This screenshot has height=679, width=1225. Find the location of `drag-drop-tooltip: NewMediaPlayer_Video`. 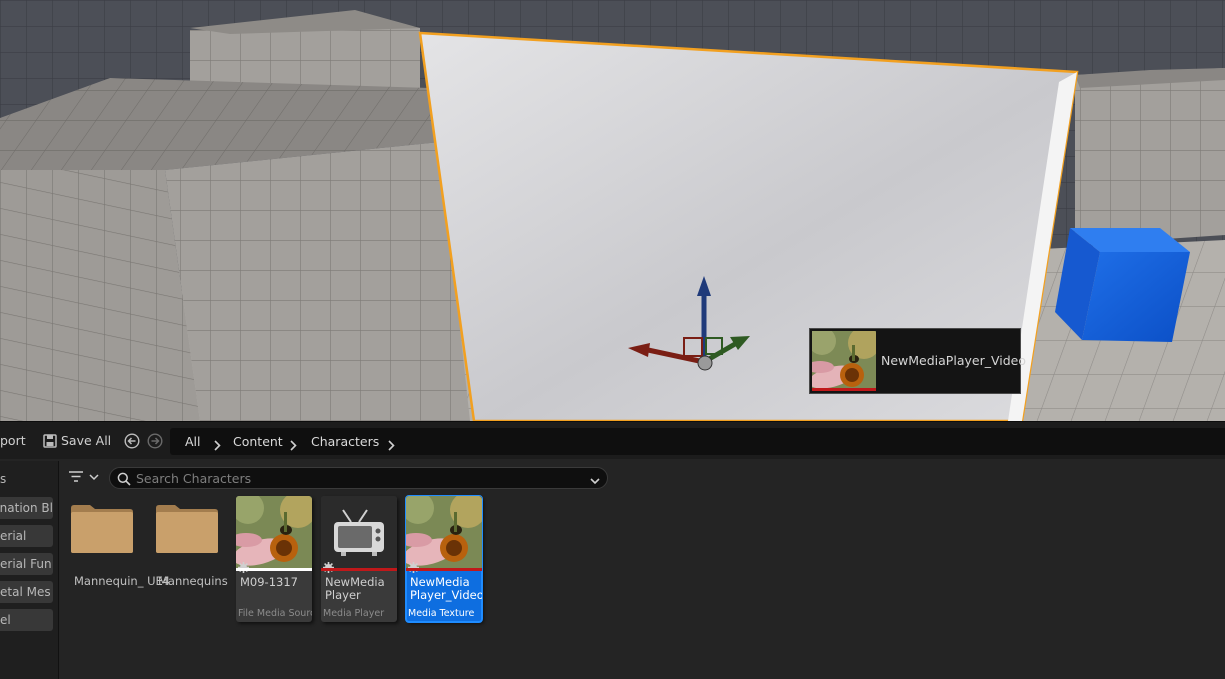

drag-drop-tooltip: NewMediaPlayer_Video is located at coordinates (917, 361).